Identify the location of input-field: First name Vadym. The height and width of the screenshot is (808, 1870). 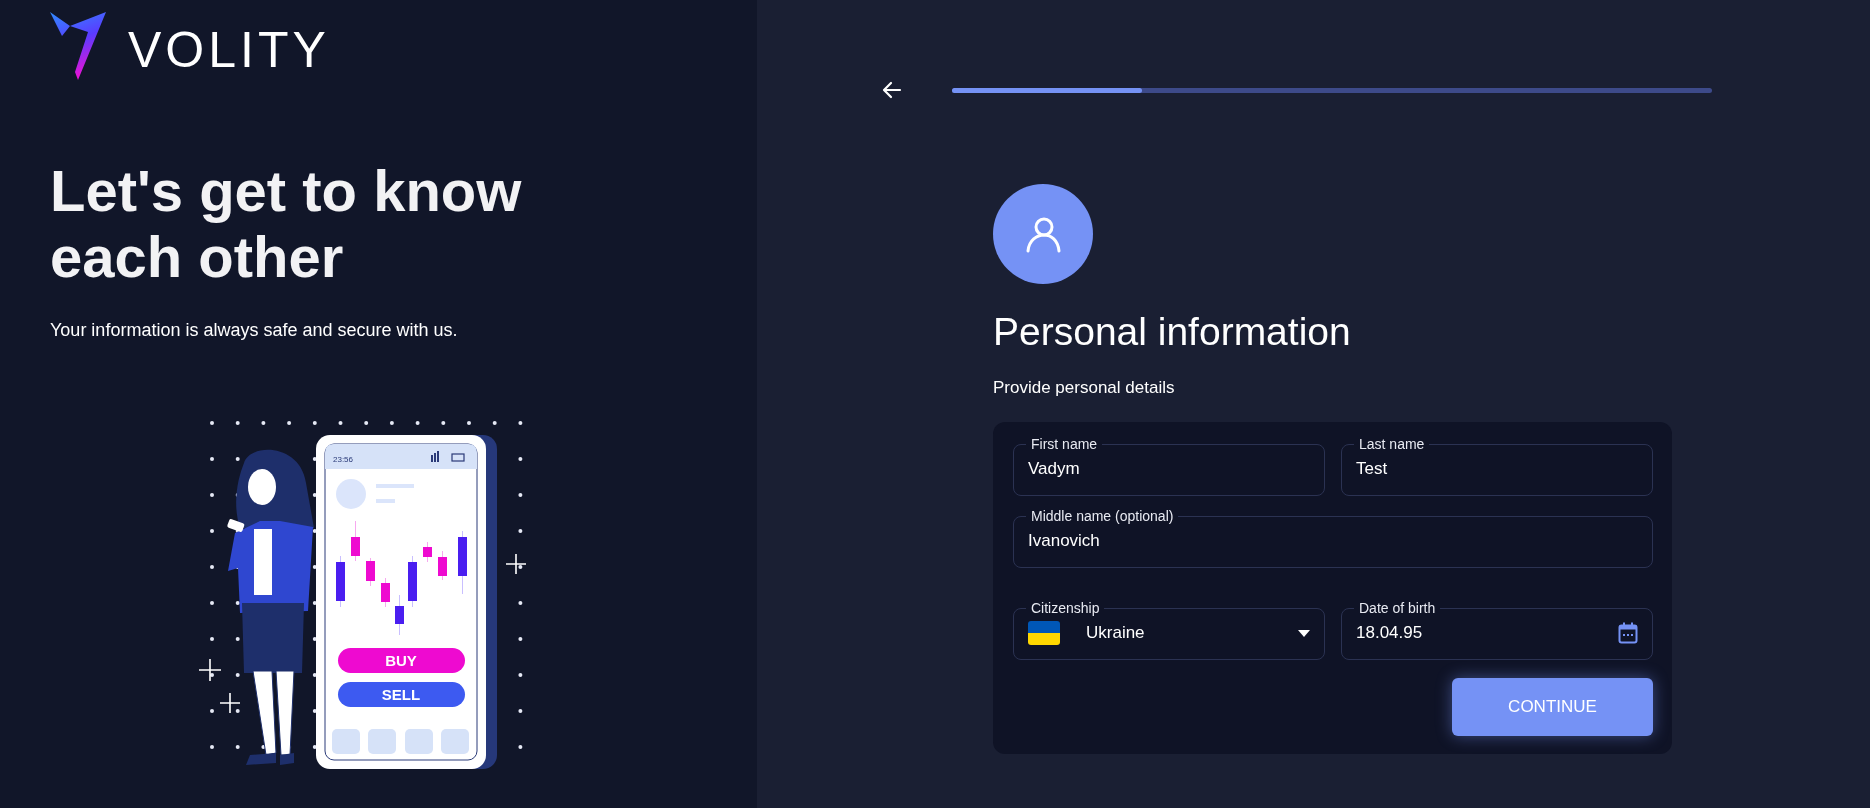
(1169, 466).